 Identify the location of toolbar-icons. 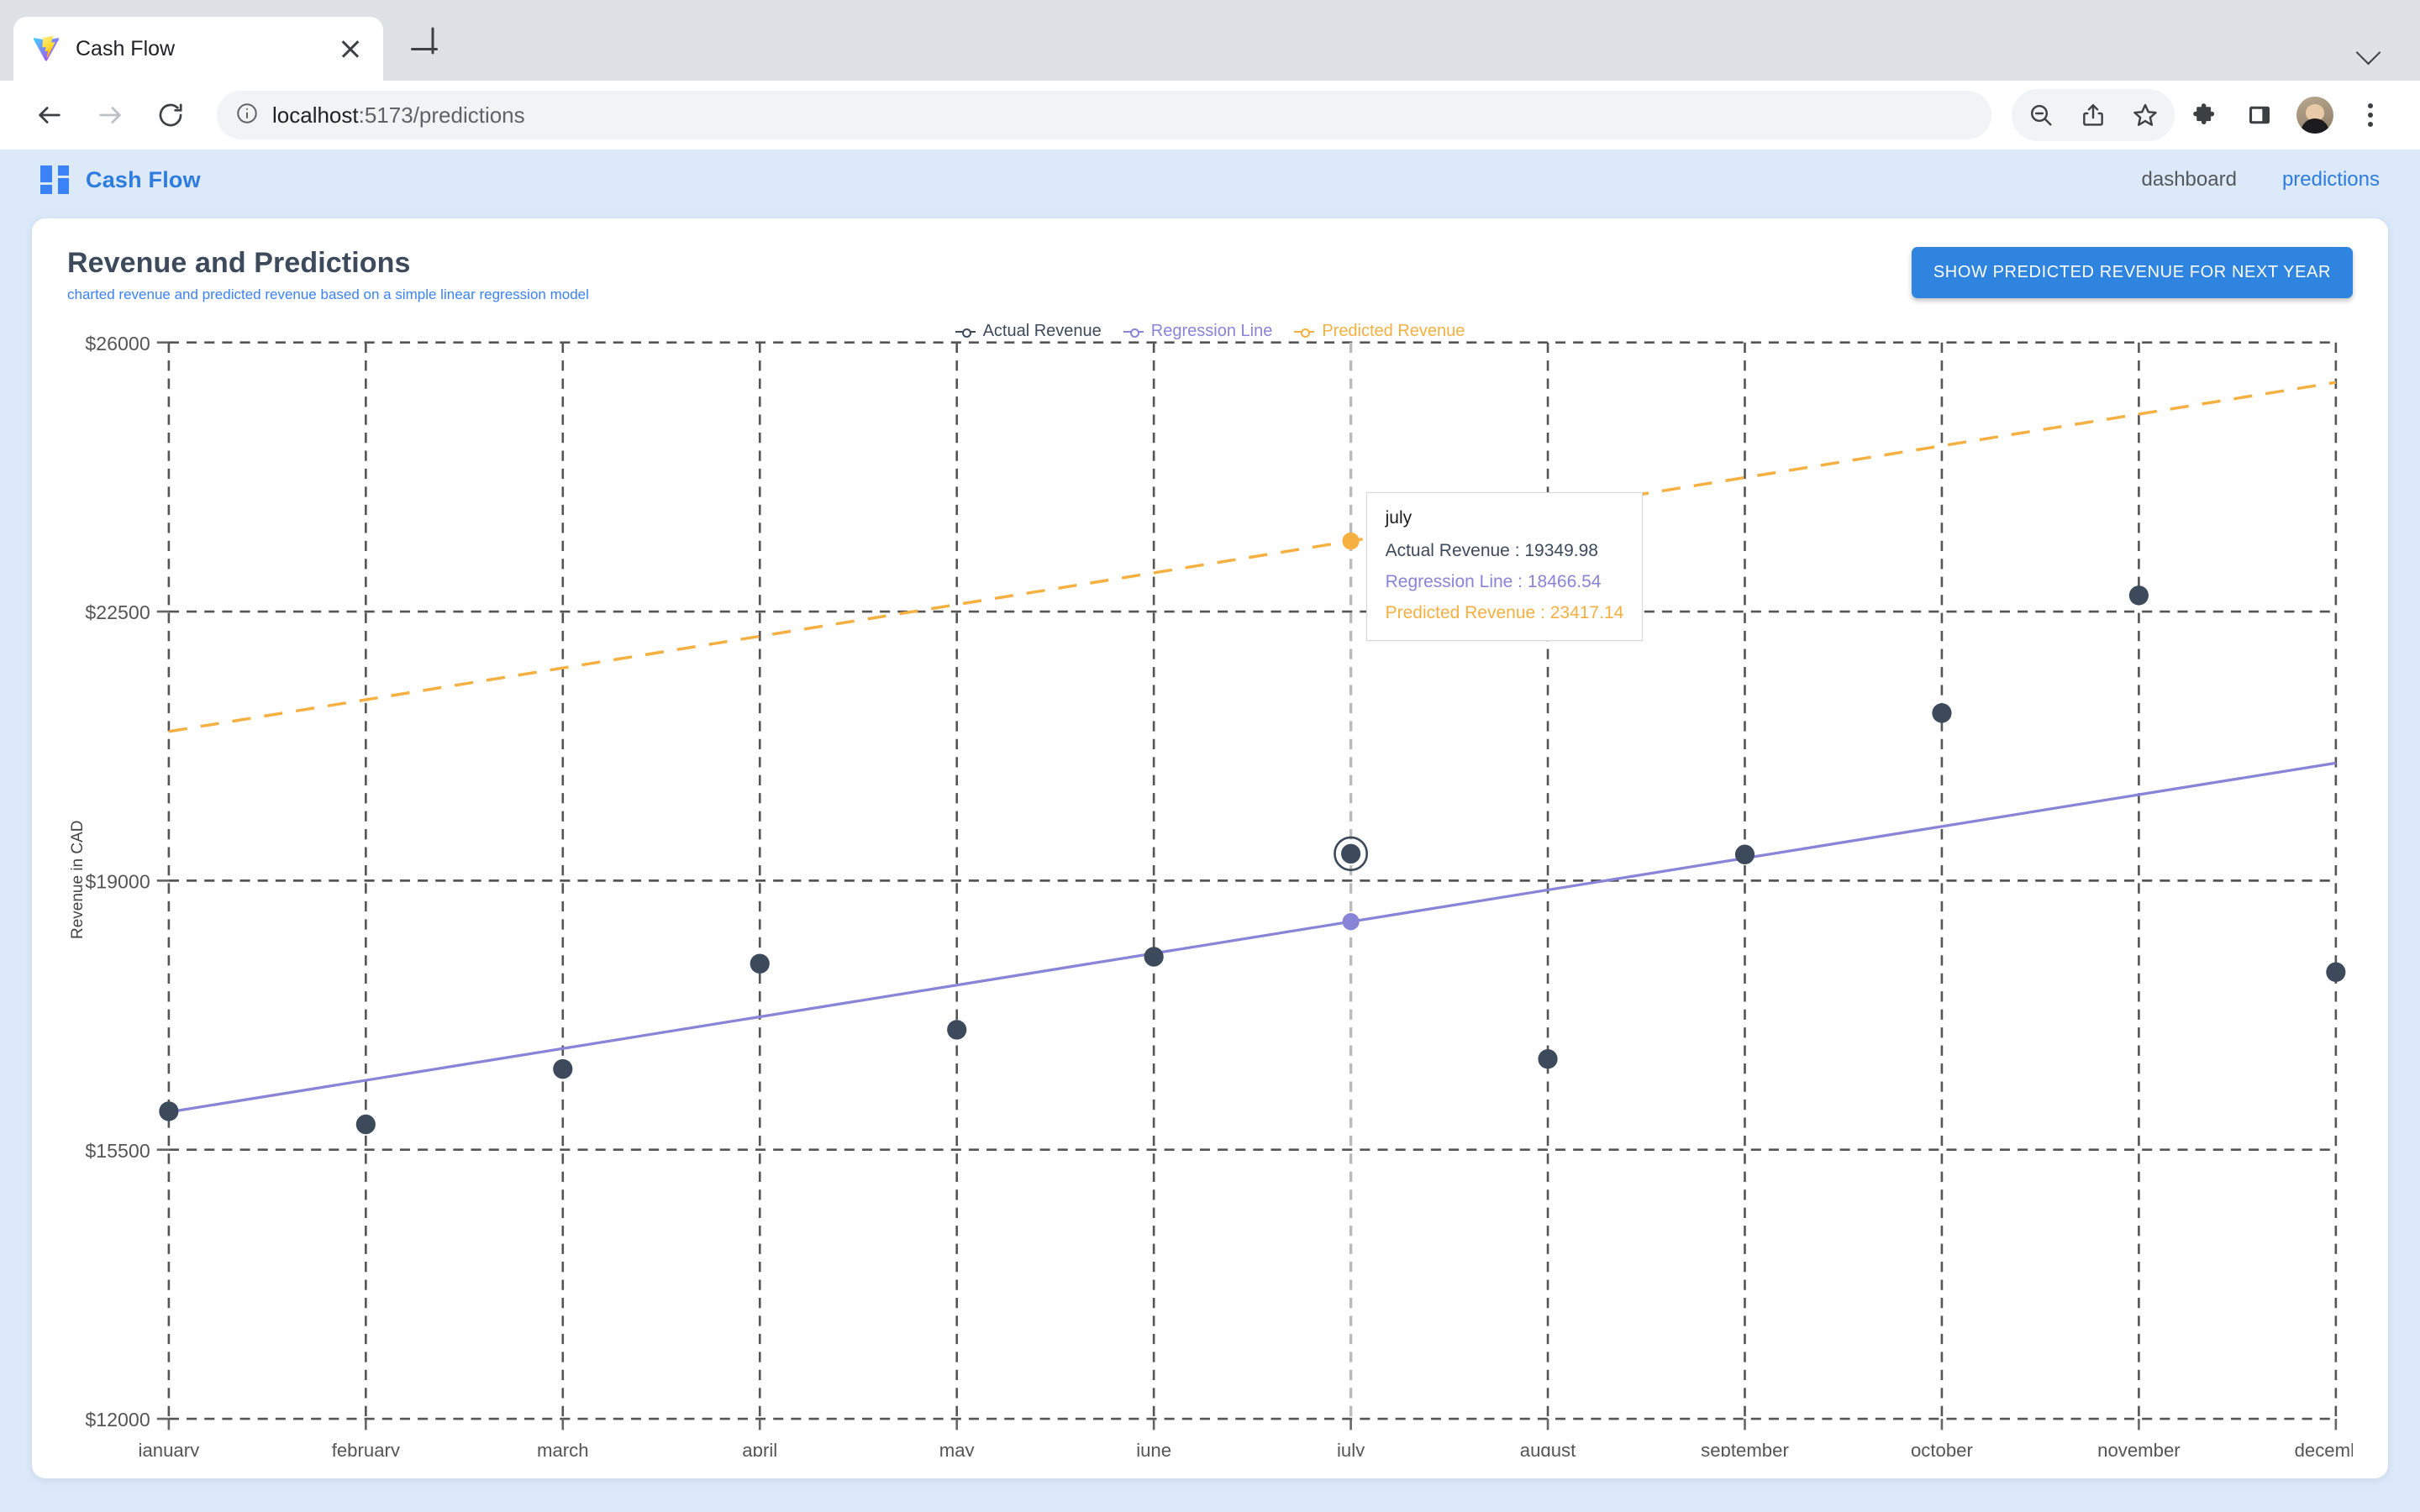
(2204, 115).